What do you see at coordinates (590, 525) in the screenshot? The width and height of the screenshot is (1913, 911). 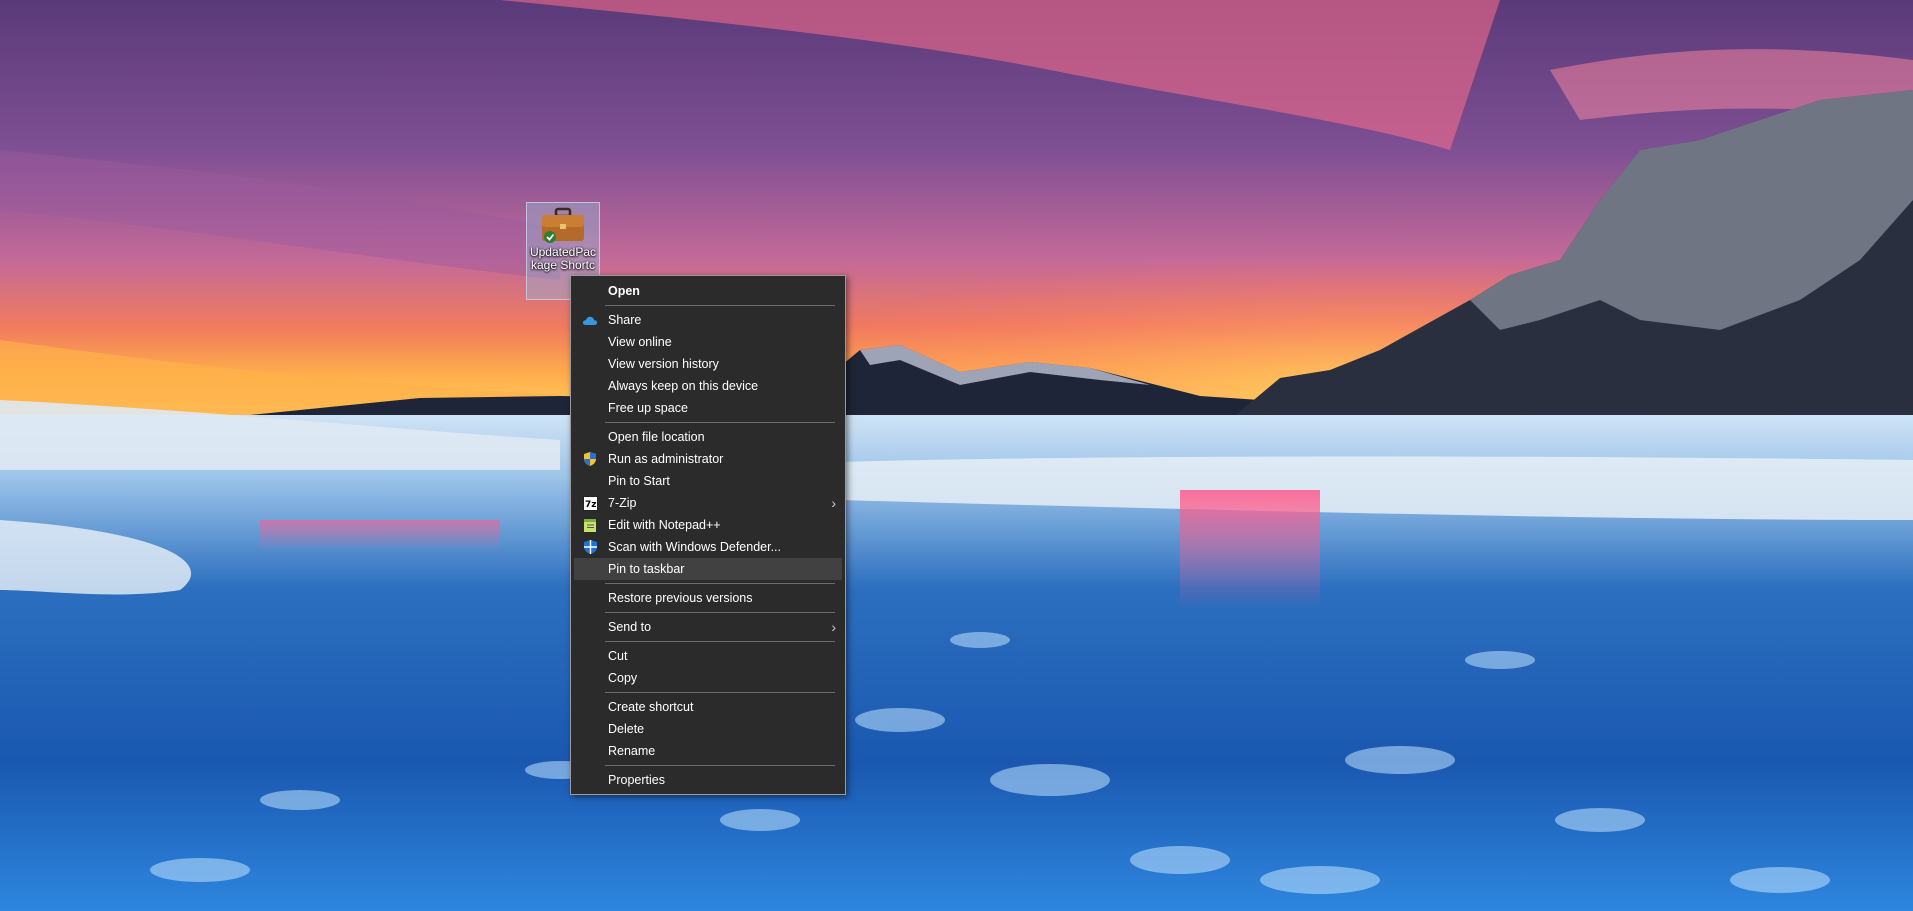 I see `notepadpp-icon` at bounding box center [590, 525].